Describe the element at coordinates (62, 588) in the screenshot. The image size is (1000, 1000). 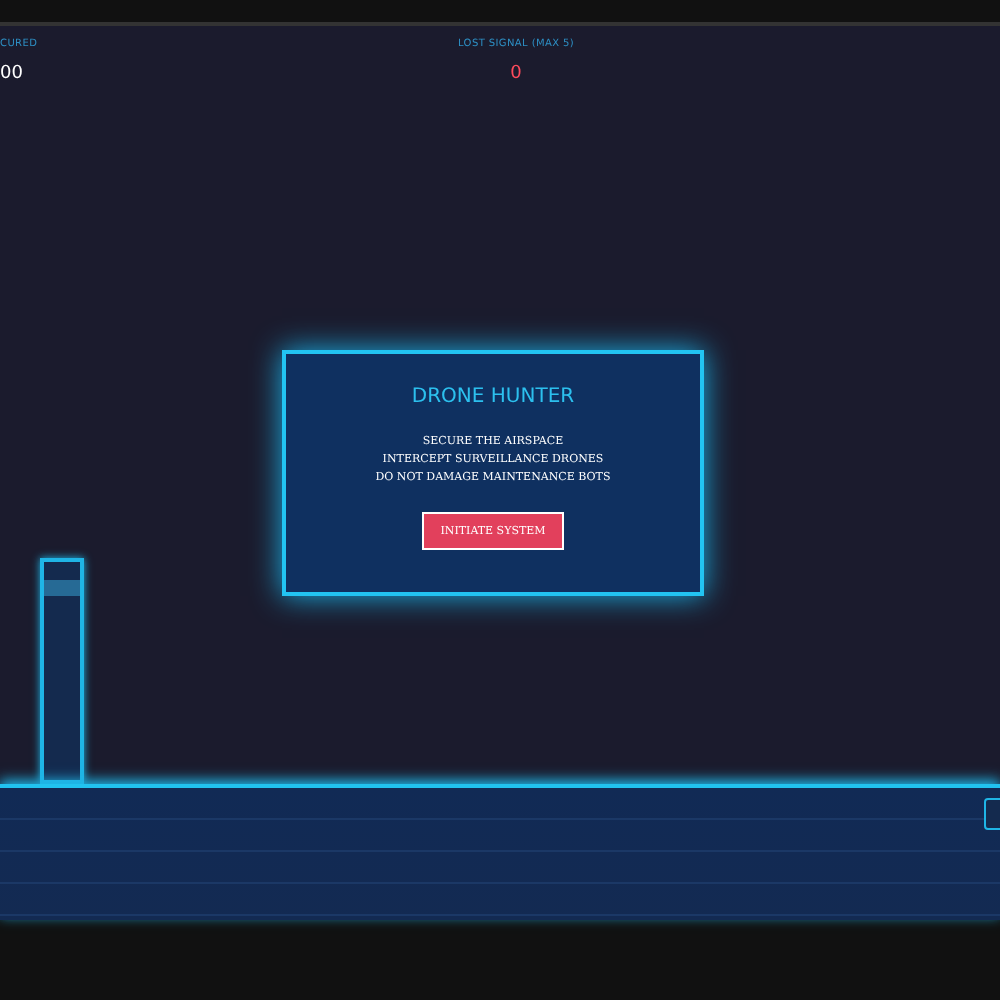
I see `tower-window` at that location.